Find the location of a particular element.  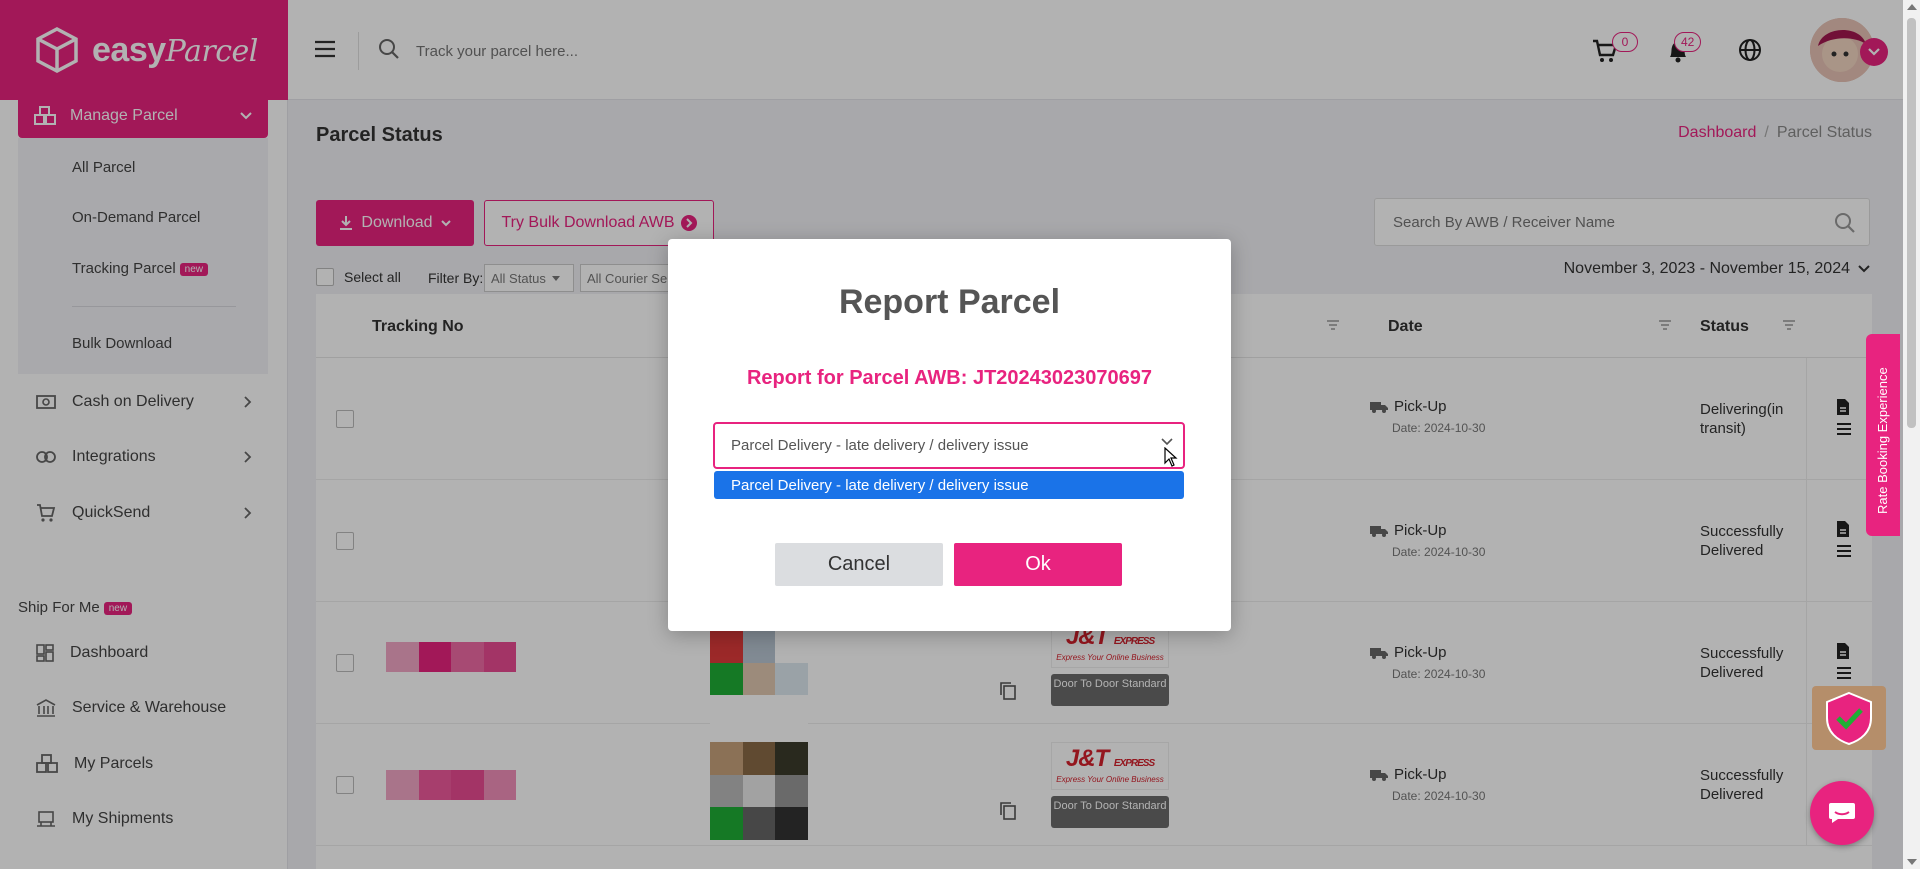

scrollbar-thumb is located at coordinates (1911, 223).